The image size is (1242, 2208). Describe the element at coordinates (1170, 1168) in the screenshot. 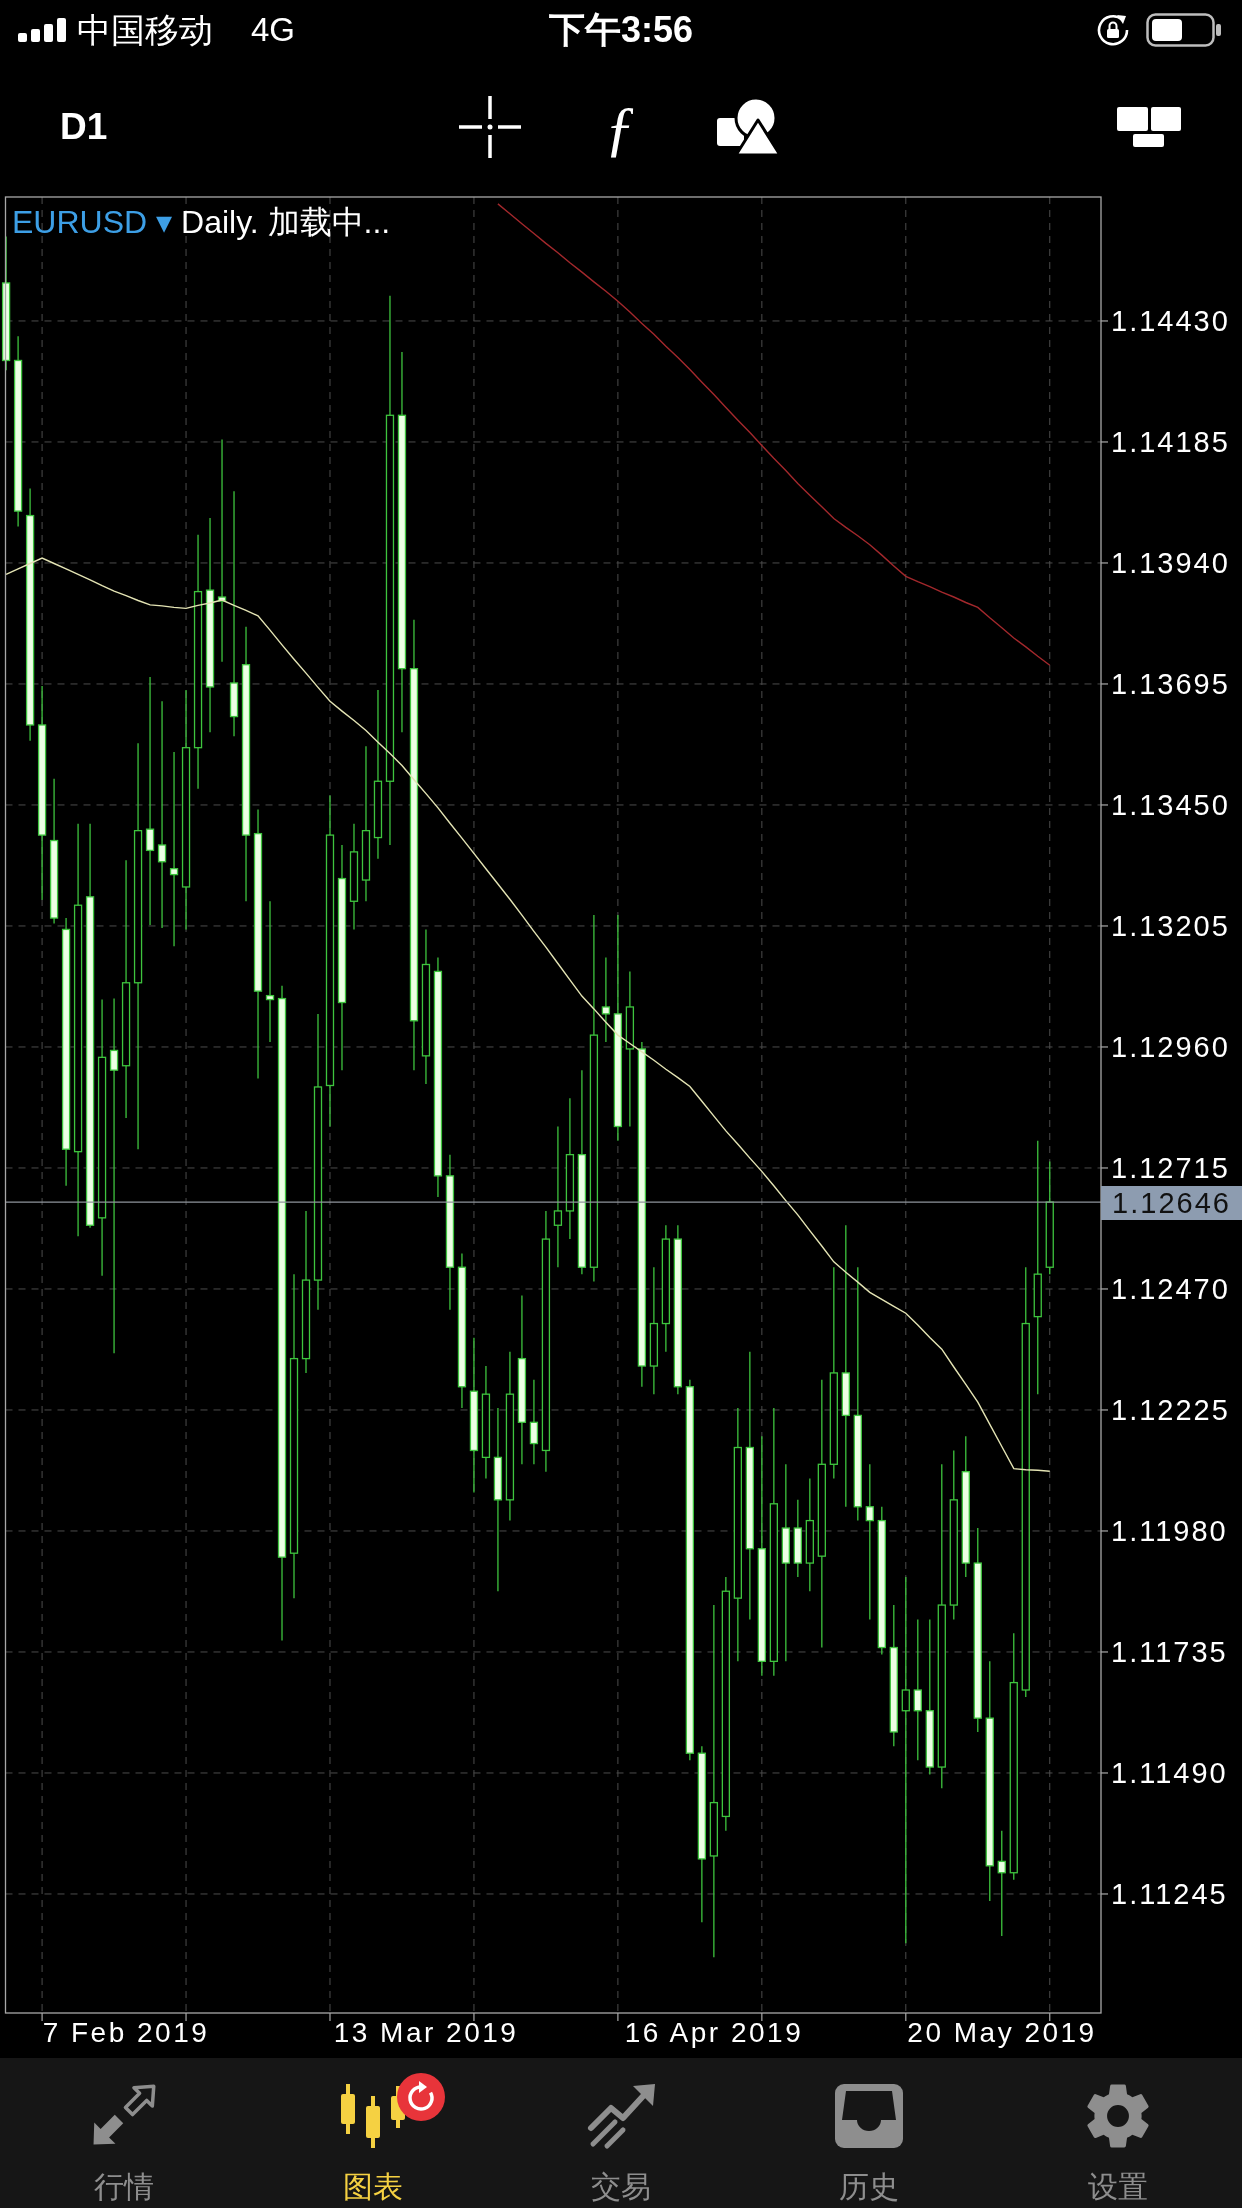

I see `price-axis-label: 1.12715` at that location.